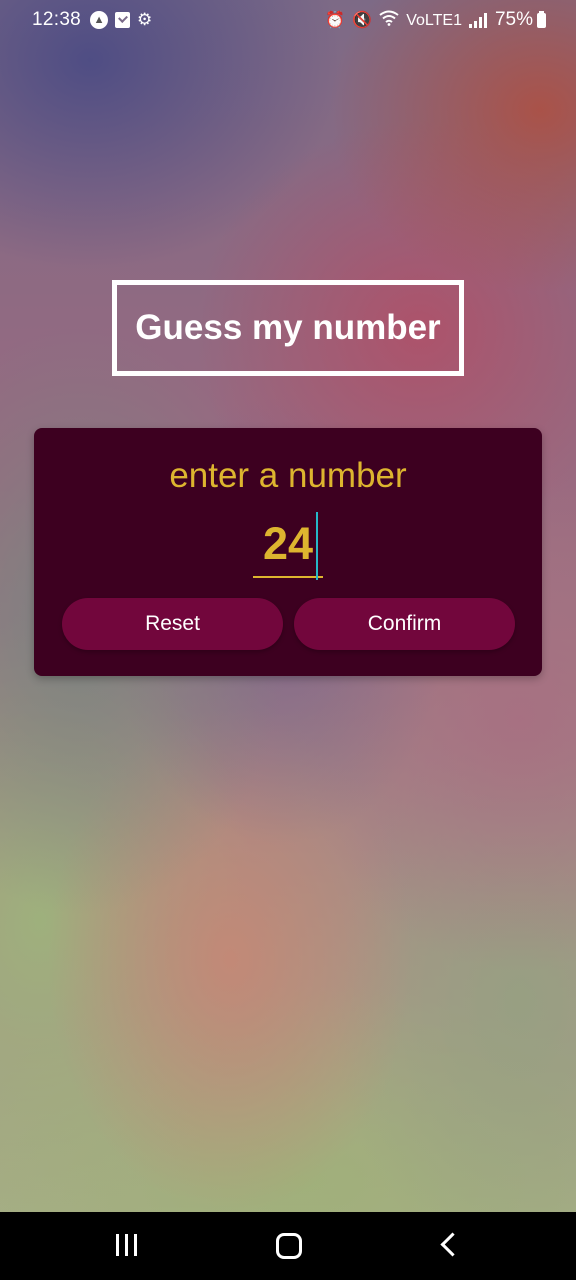 Image resolution: width=576 pixels, height=1280 pixels. I want to click on number-input: 24, so click(288, 545).